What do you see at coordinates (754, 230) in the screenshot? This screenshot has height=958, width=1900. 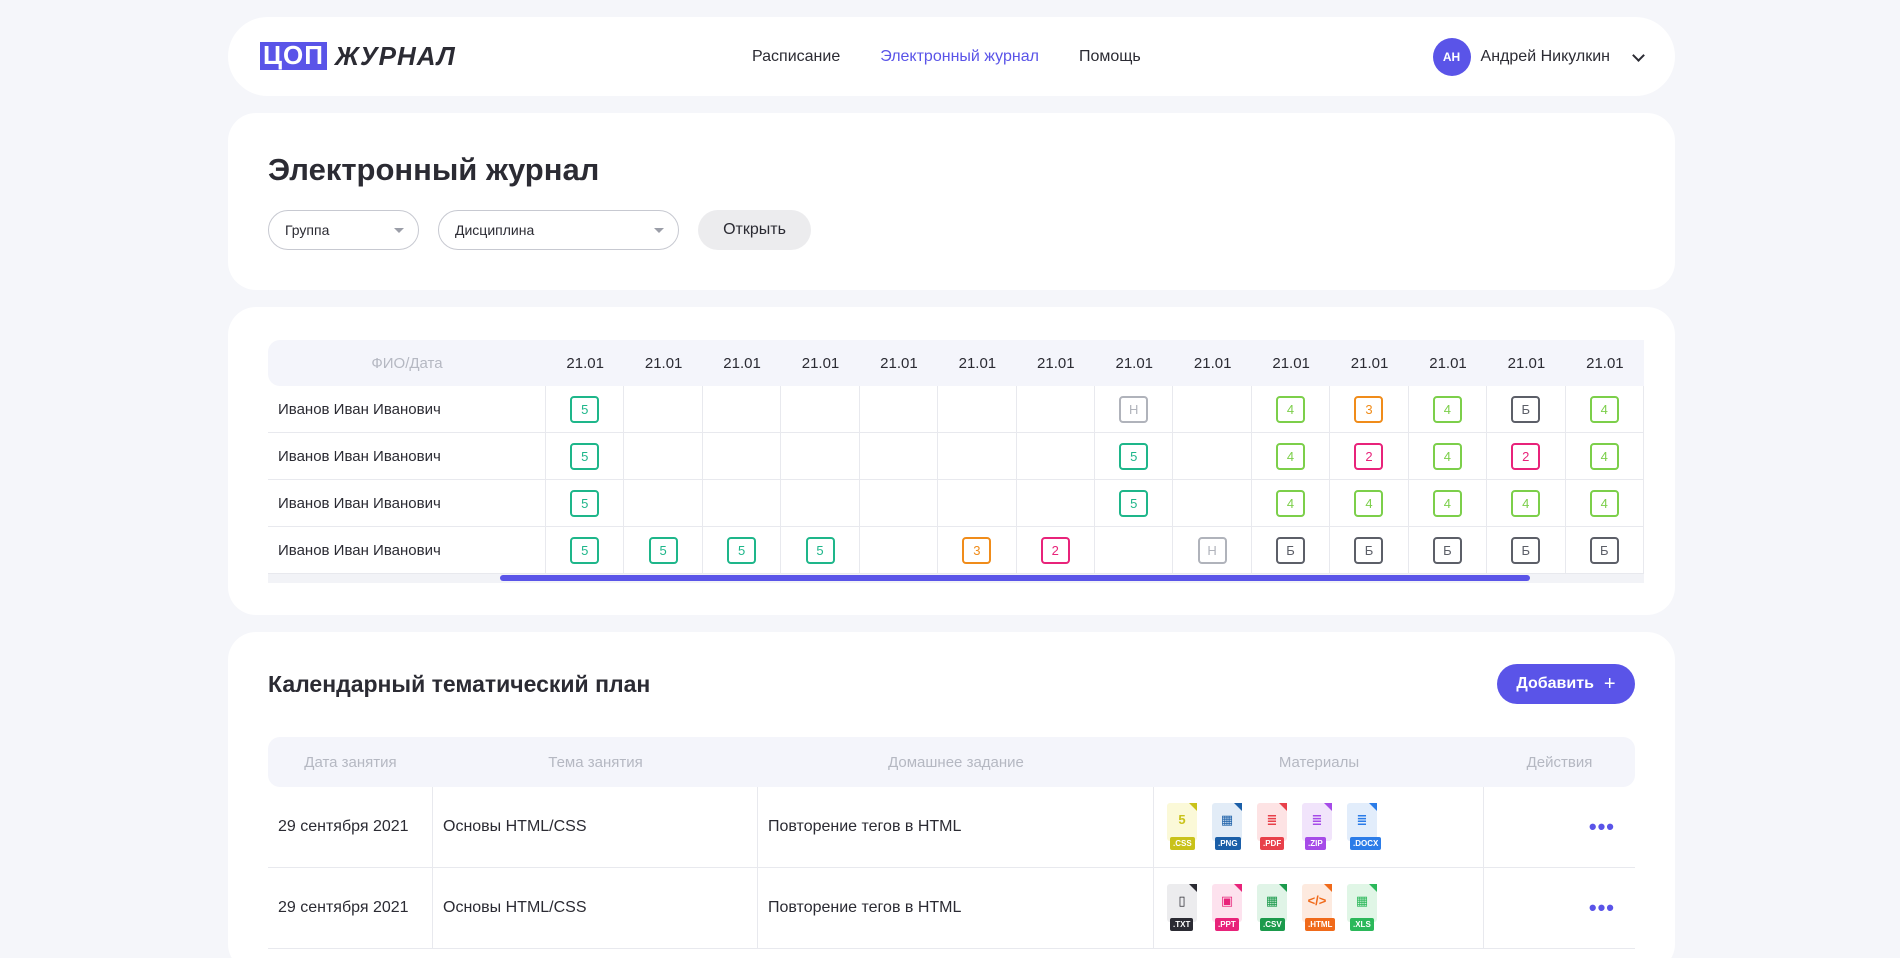 I see `open-button: Открыть` at bounding box center [754, 230].